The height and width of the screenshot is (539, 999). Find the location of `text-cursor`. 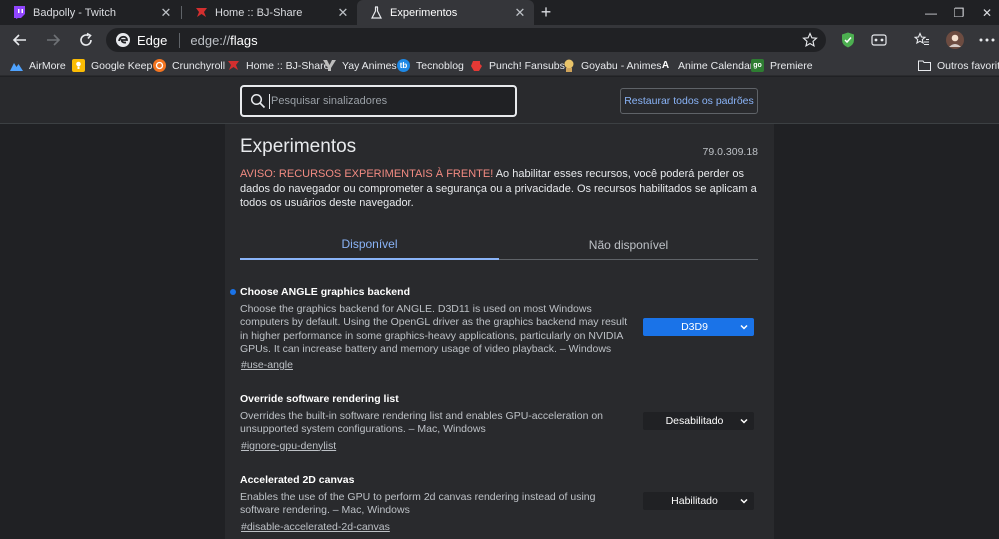

text-cursor is located at coordinates (269, 101).